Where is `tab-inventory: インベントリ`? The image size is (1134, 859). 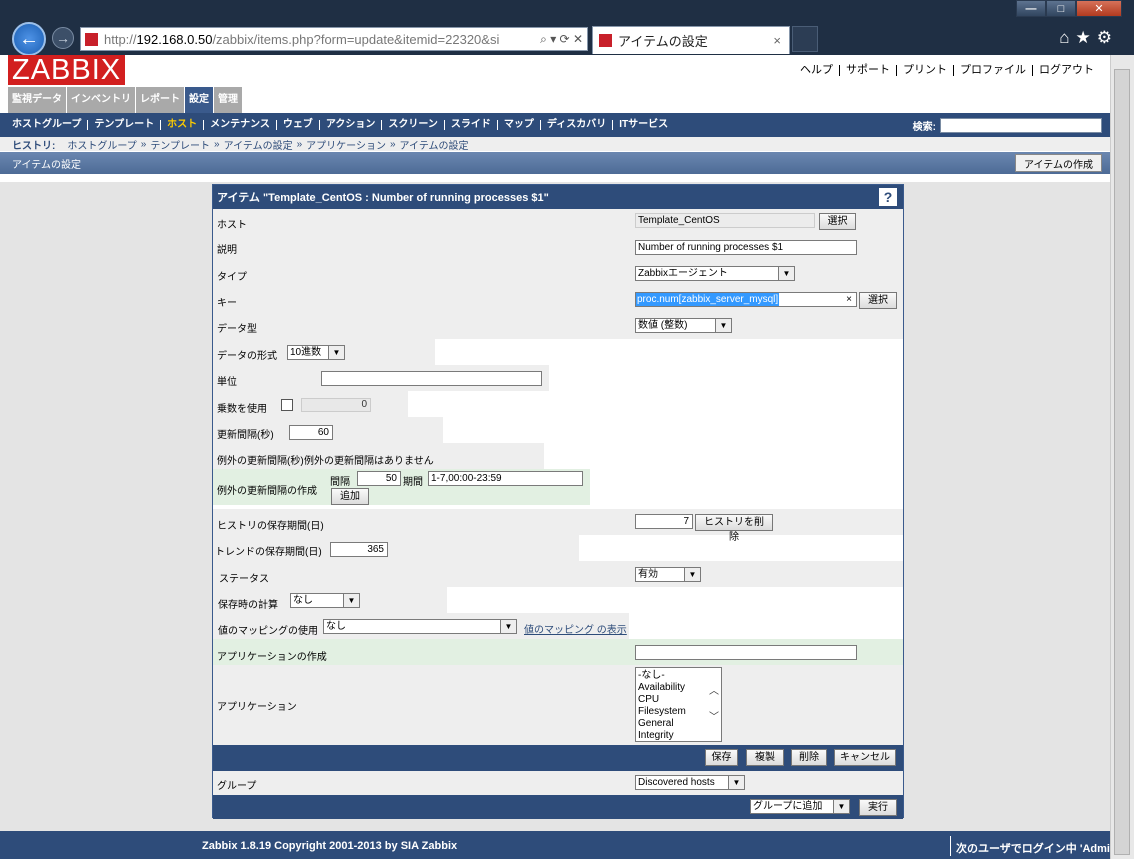
tab-inventory: インベントリ is located at coordinates (101, 100).